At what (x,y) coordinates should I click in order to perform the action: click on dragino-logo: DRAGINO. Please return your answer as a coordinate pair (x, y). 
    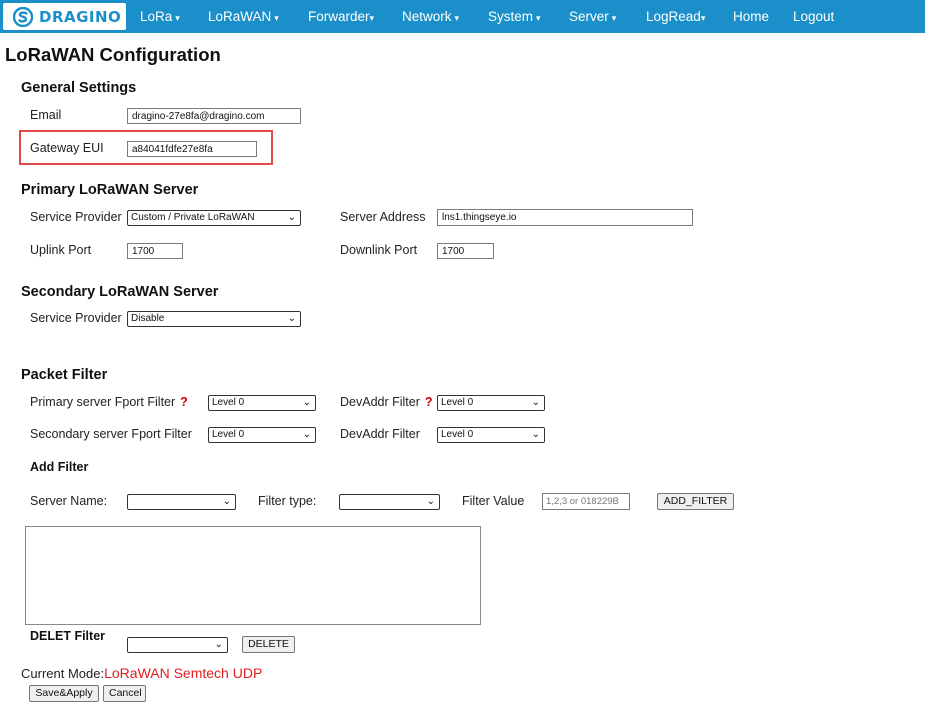
    Looking at the image, I should click on (64, 16).